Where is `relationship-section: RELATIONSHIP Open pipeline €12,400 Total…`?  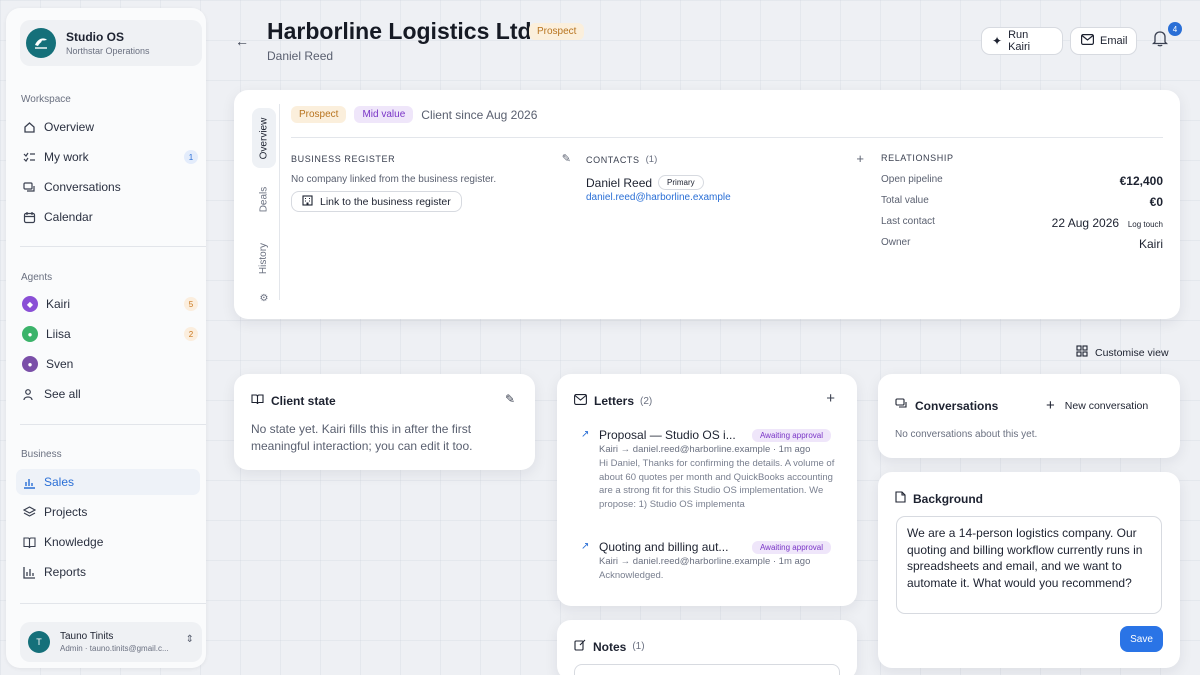 relationship-section: RELATIONSHIP Open pipeline €12,400 Total… is located at coordinates (1022, 205).